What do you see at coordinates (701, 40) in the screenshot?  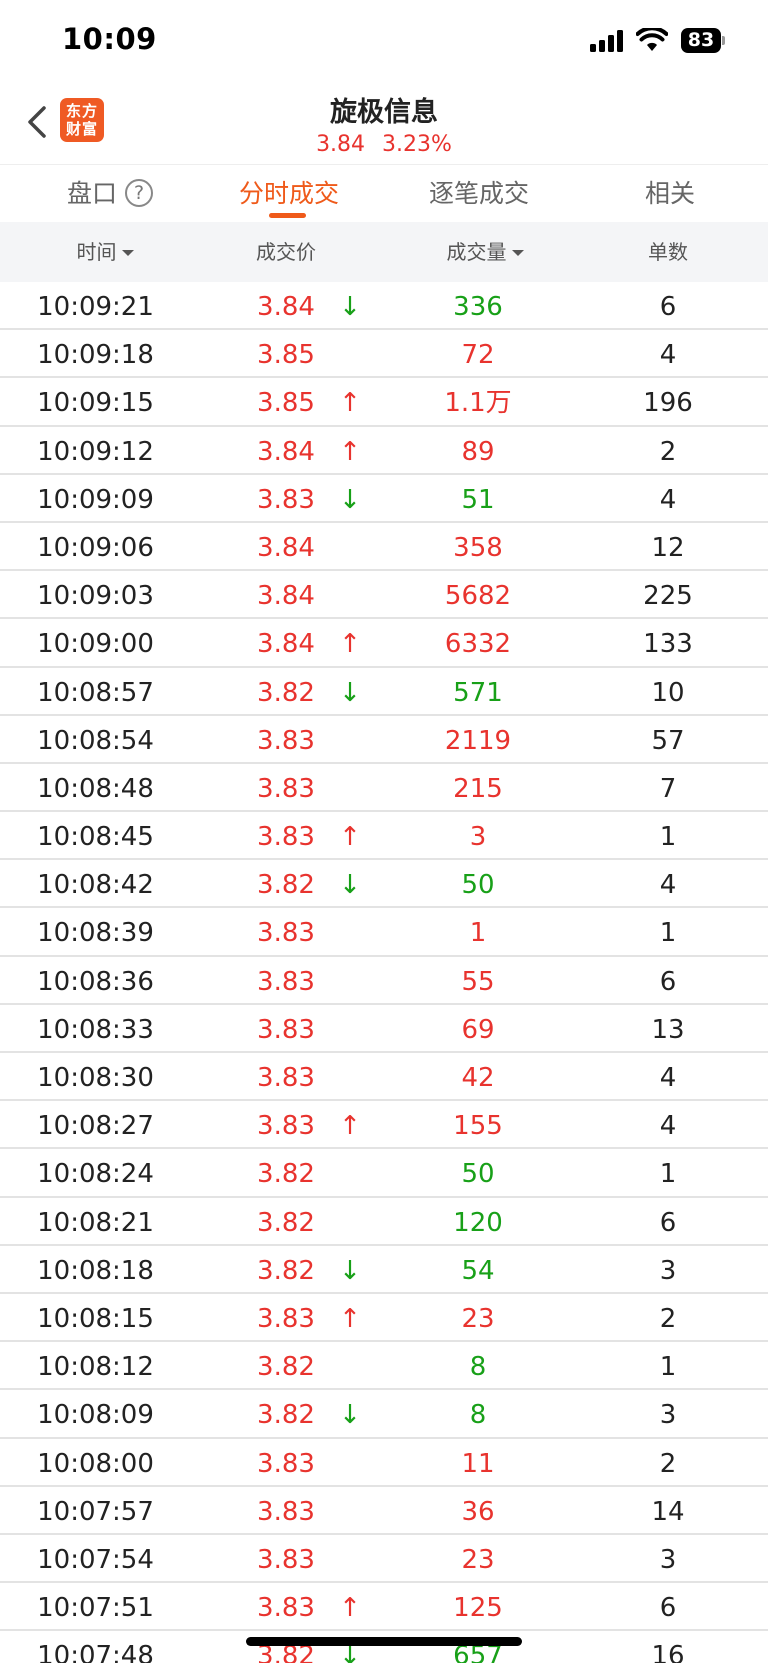 I see `battery-level: 83` at bounding box center [701, 40].